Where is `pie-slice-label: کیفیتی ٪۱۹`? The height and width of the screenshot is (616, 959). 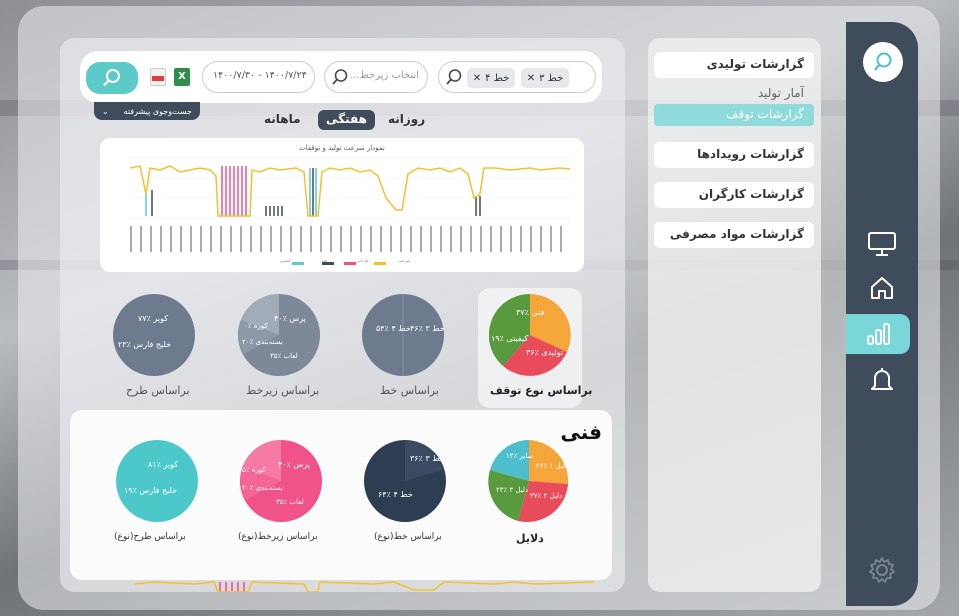
pie-slice-label: کیفیتی ٪۱۹ is located at coordinates (510, 338).